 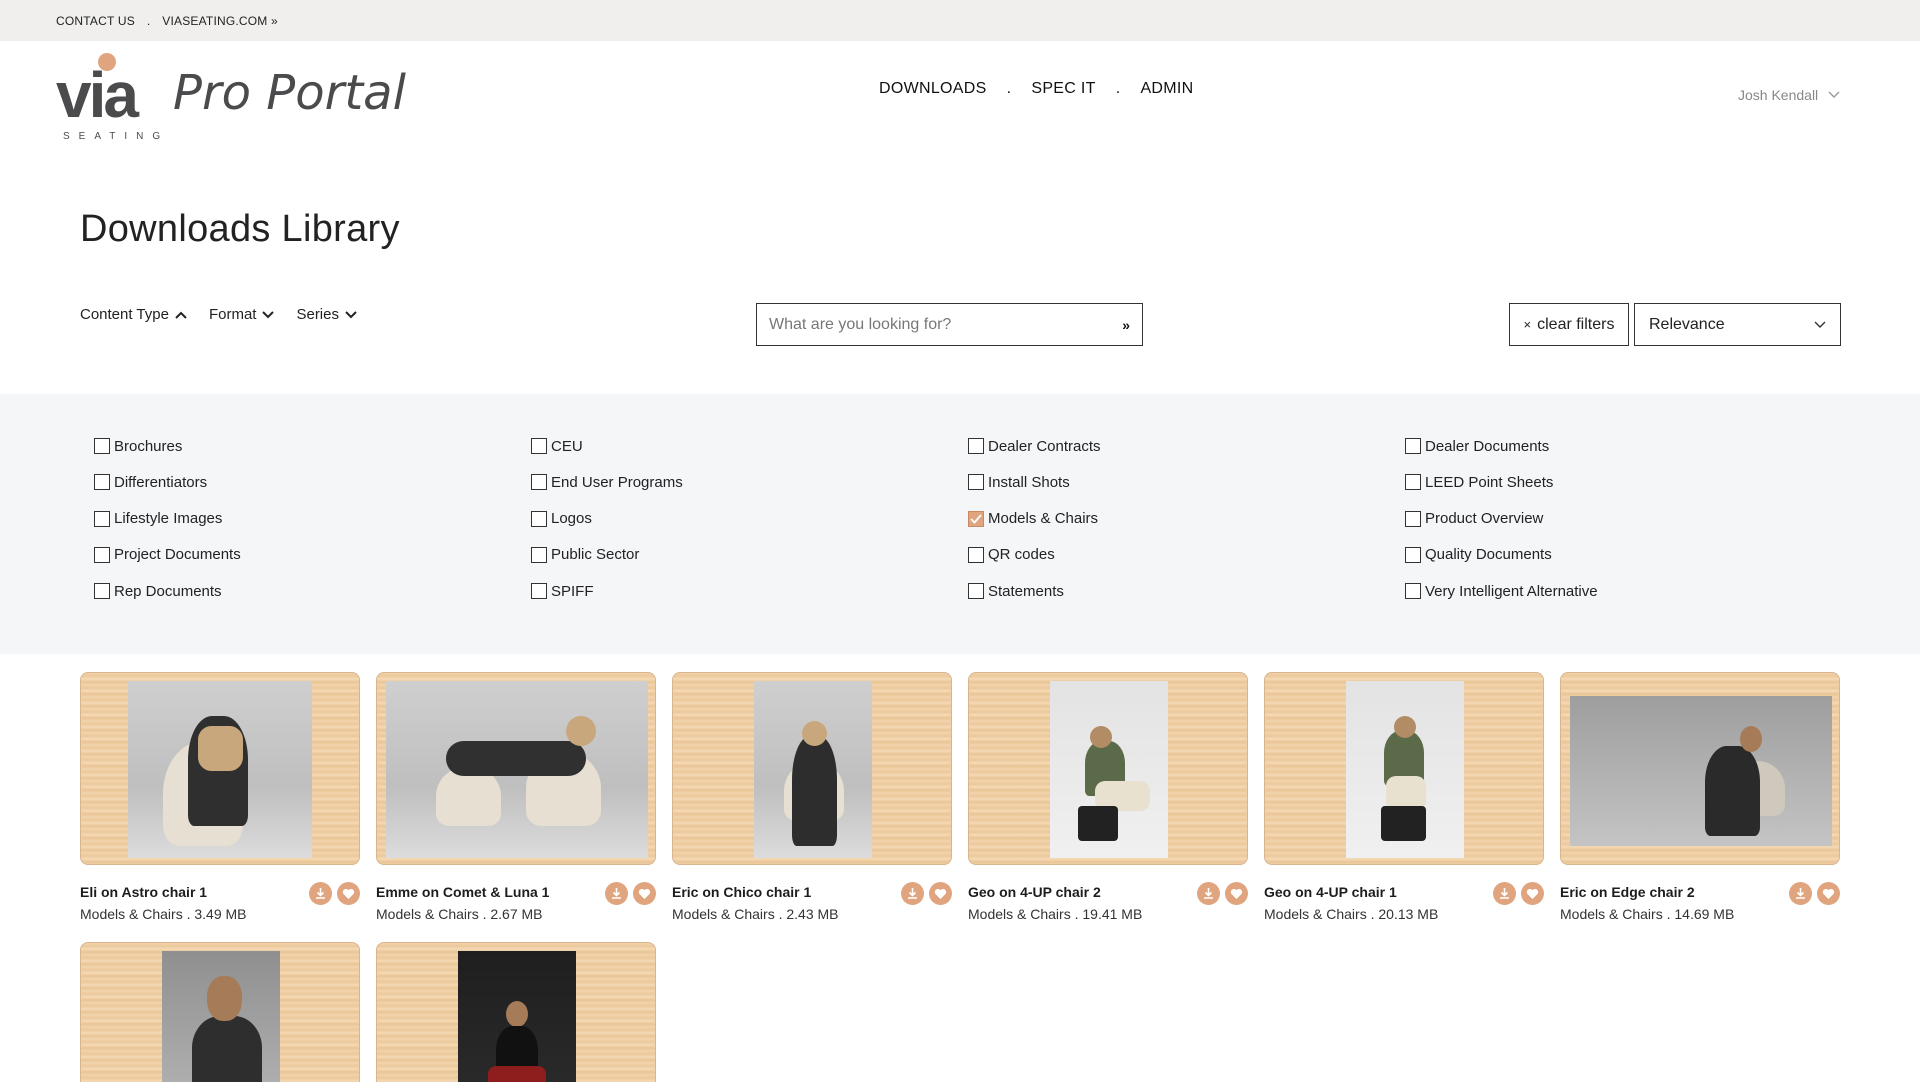 I want to click on user-menu: Josh Kendall, so click(x=1789, y=95).